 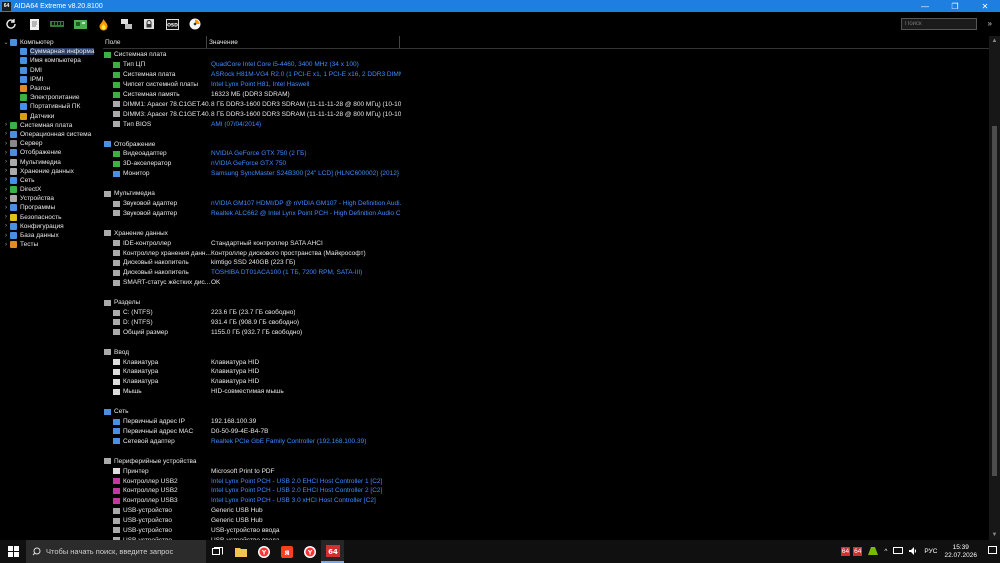 What do you see at coordinates (990, 23) in the screenshot?
I see `toolbar-more-button: »` at bounding box center [990, 23].